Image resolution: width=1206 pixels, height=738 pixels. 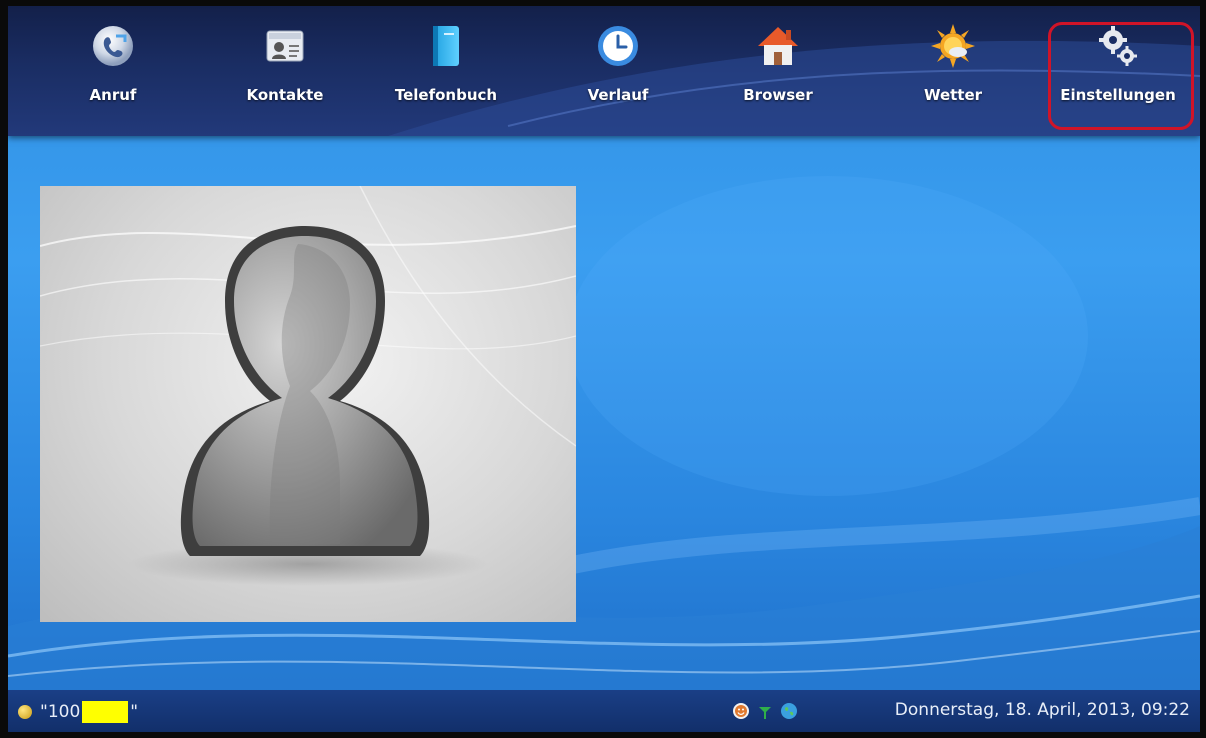 What do you see at coordinates (1042, 710) in the screenshot?
I see `date-time-display: Donnerstag, 18. April, 2013, 09:22` at bounding box center [1042, 710].